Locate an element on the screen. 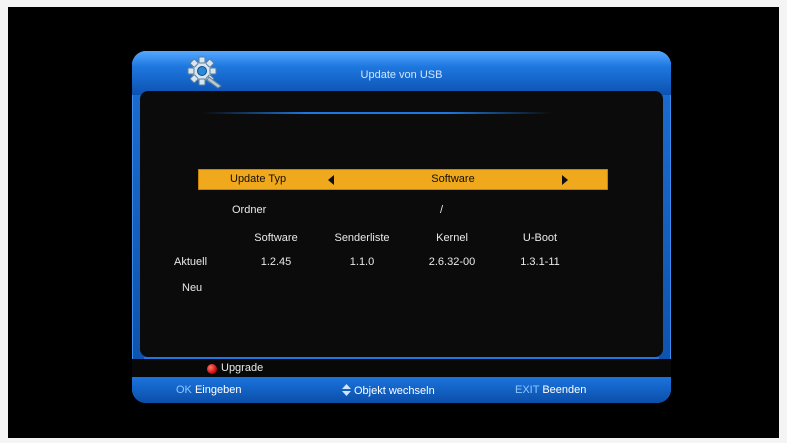 The image size is (787, 443). row-label-aktuell: Aktuell is located at coordinates (191, 262).